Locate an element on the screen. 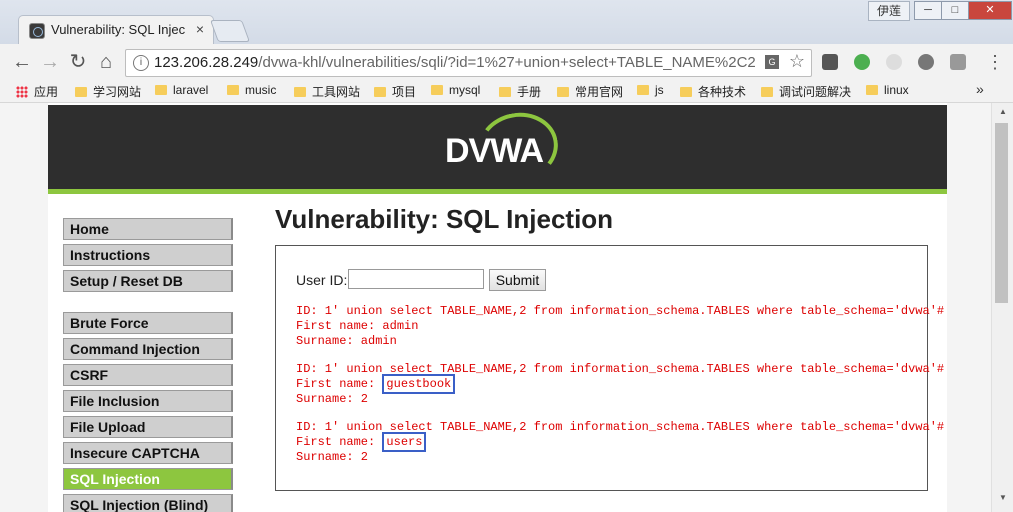  bookmark-folder: 手册 is located at coordinates (520, 91).